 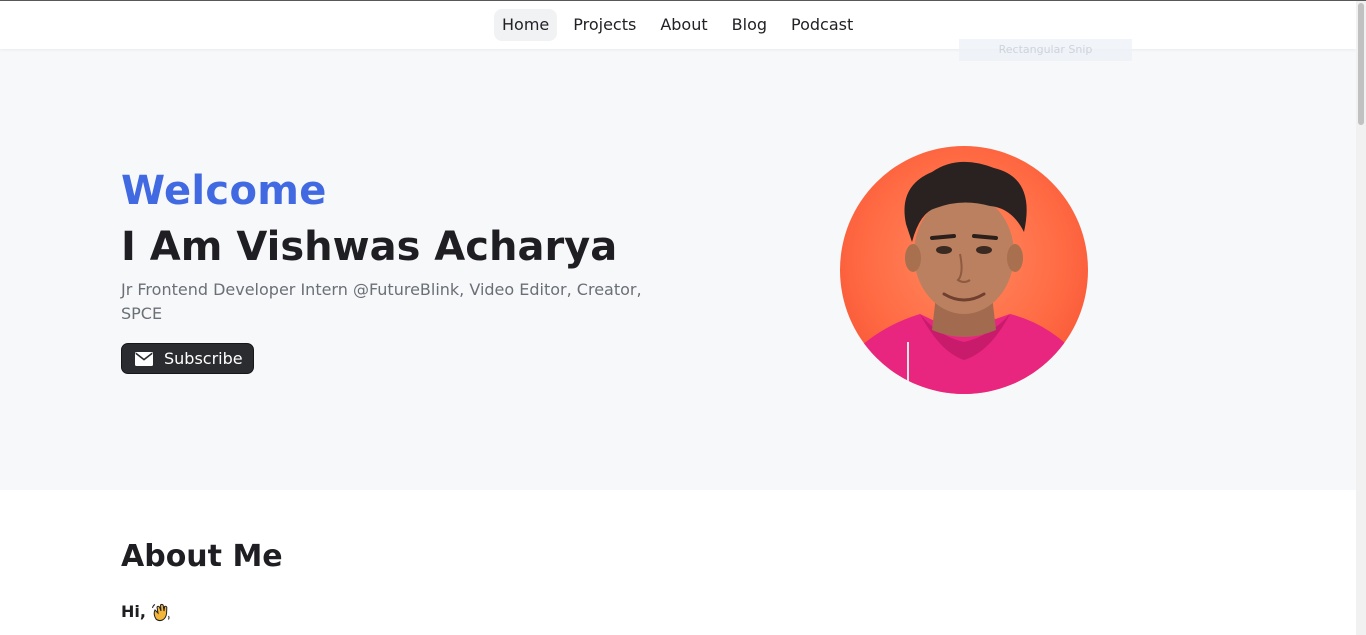 What do you see at coordinates (749, 25) in the screenshot?
I see `nav-item-blog: Blog` at bounding box center [749, 25].